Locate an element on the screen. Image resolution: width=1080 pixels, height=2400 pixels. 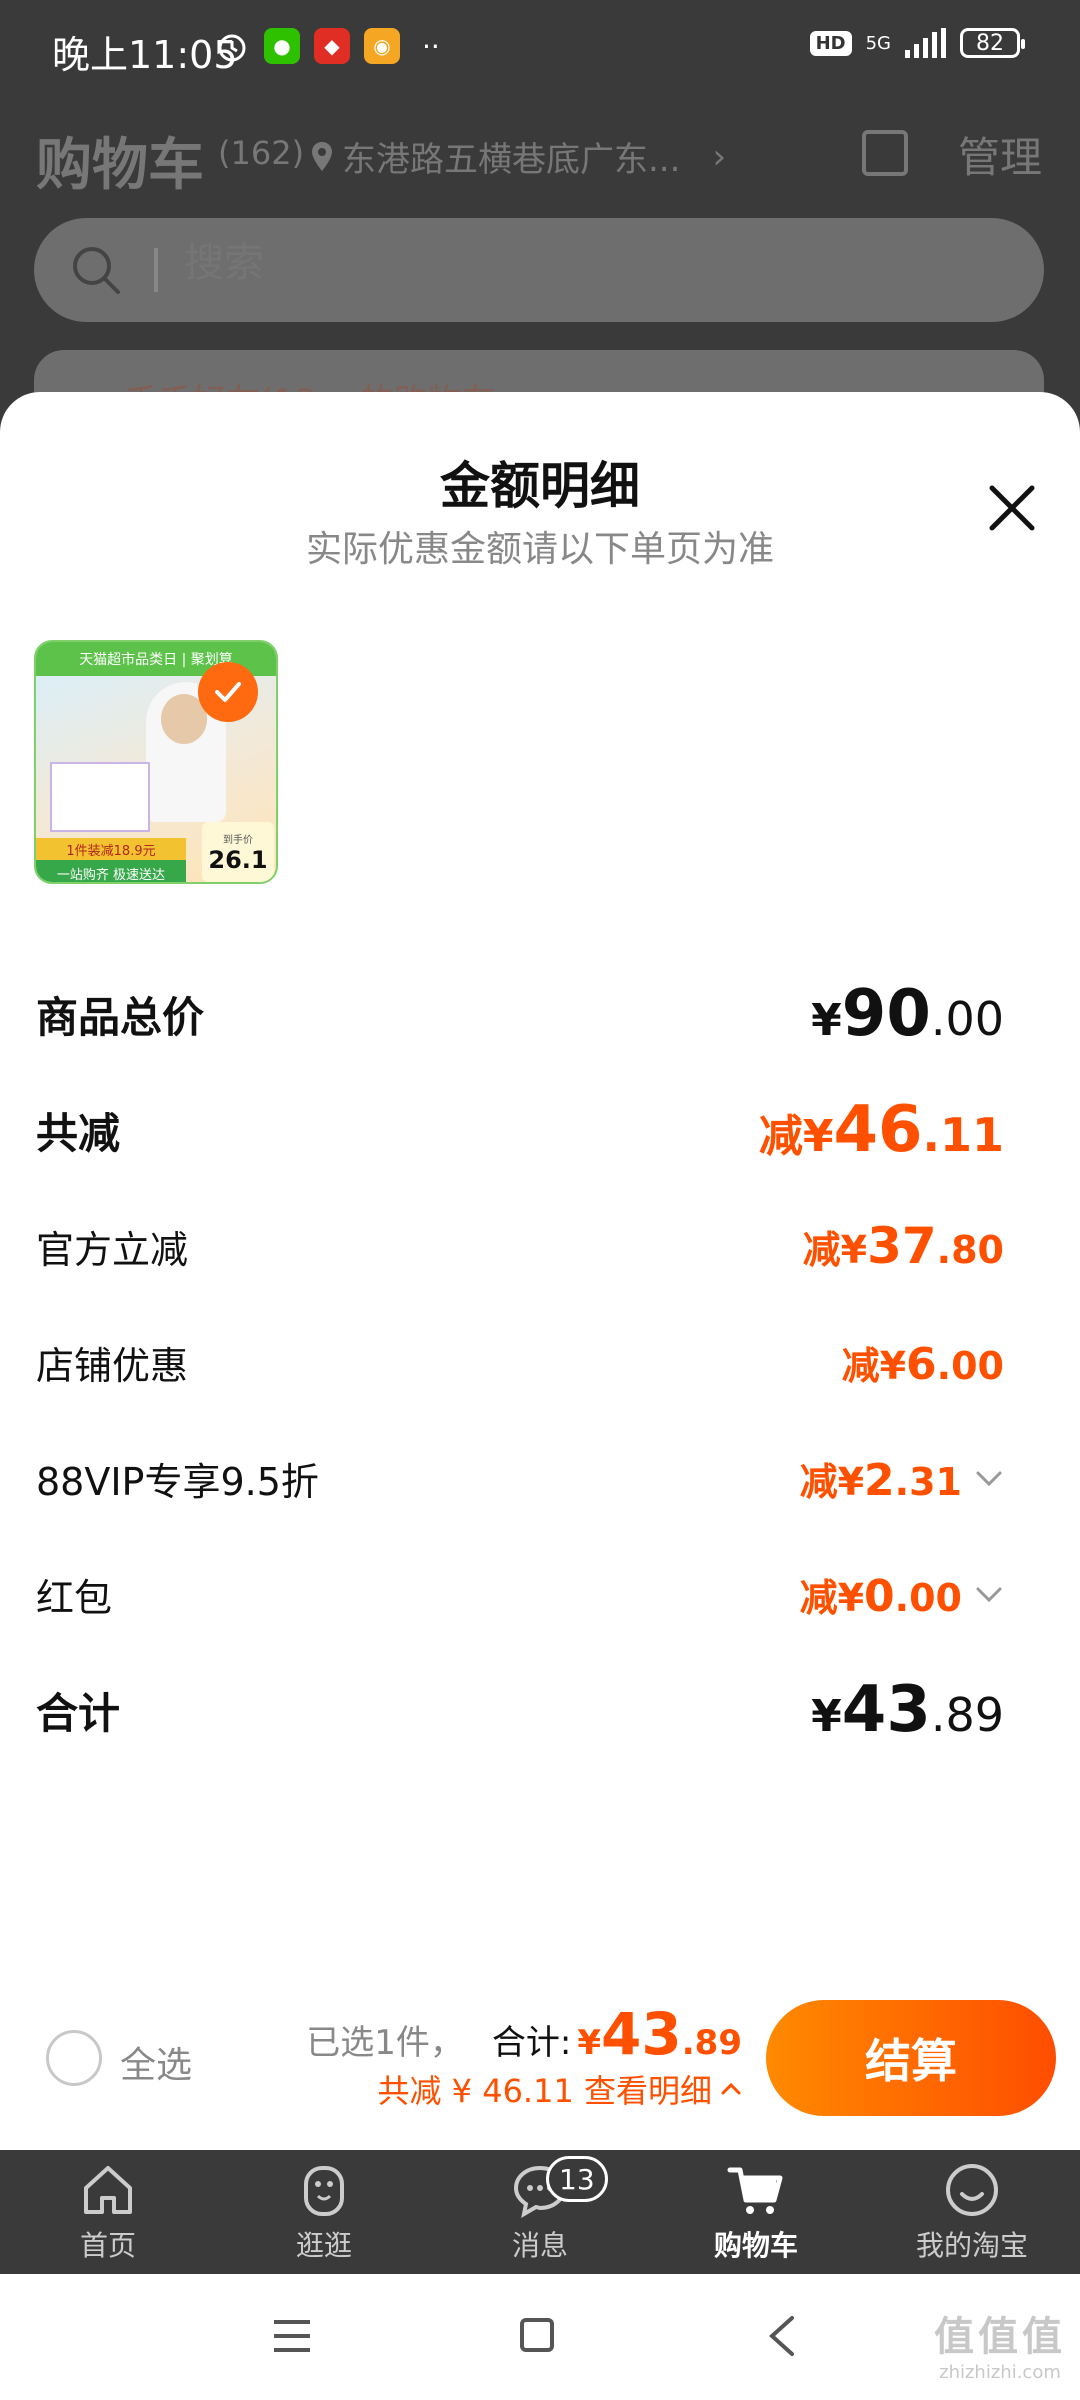
delivery-address: 东港路五横巷底广东... › is located at coordinates (518, 156).